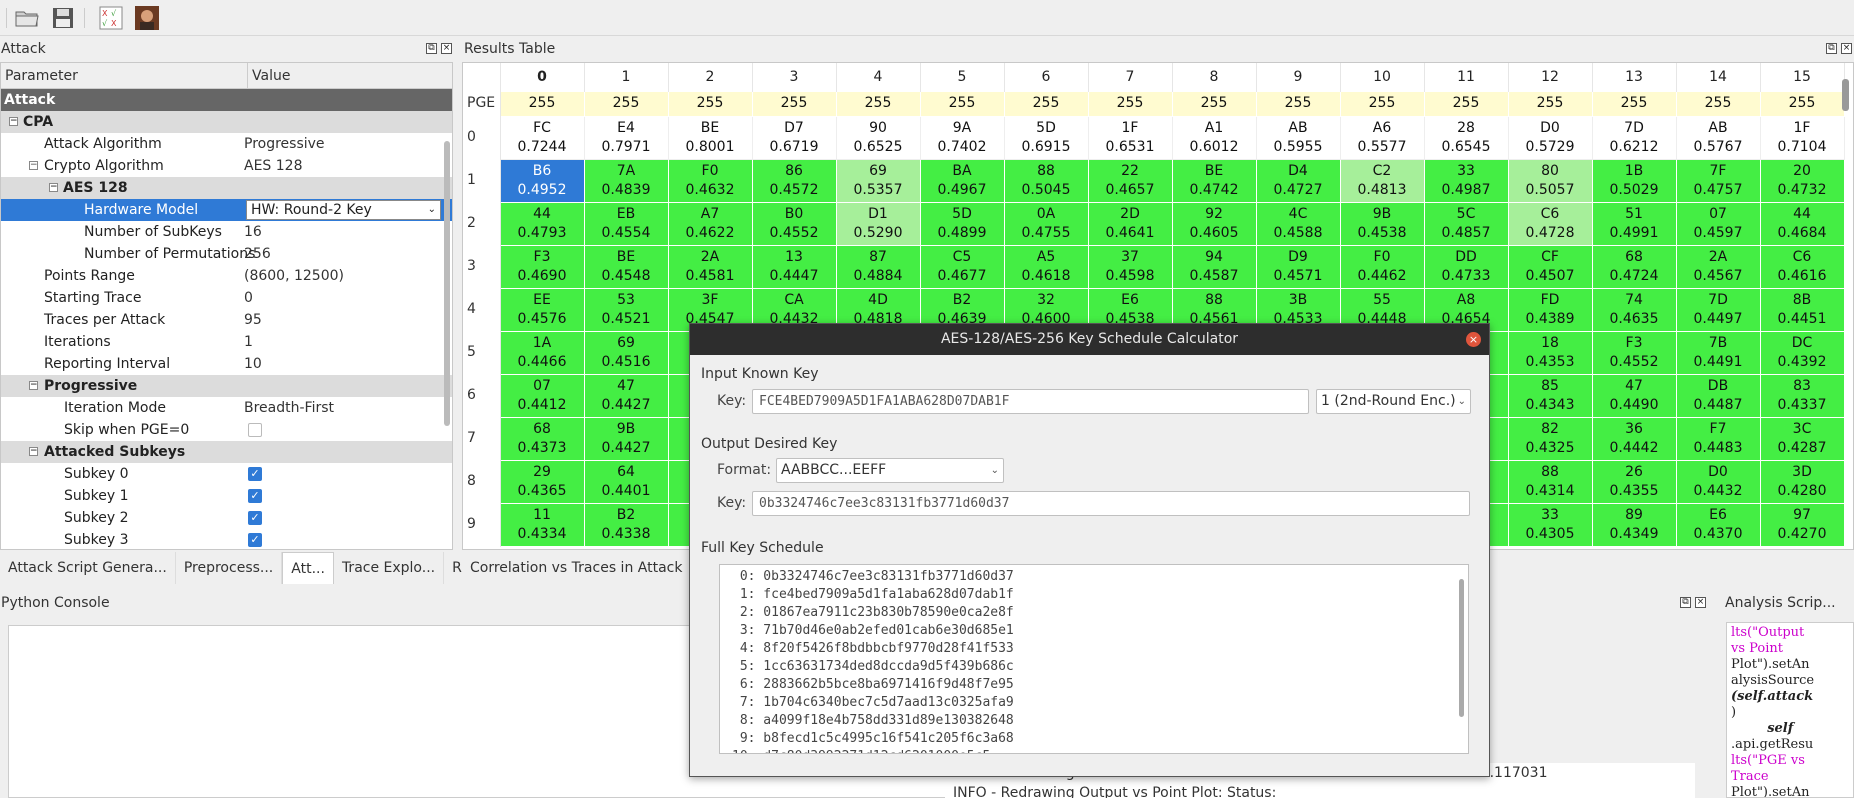  Describe the element at coordinates (626, 524) in the screenshot. I see `result-cell: B2 0.4338` at that location.